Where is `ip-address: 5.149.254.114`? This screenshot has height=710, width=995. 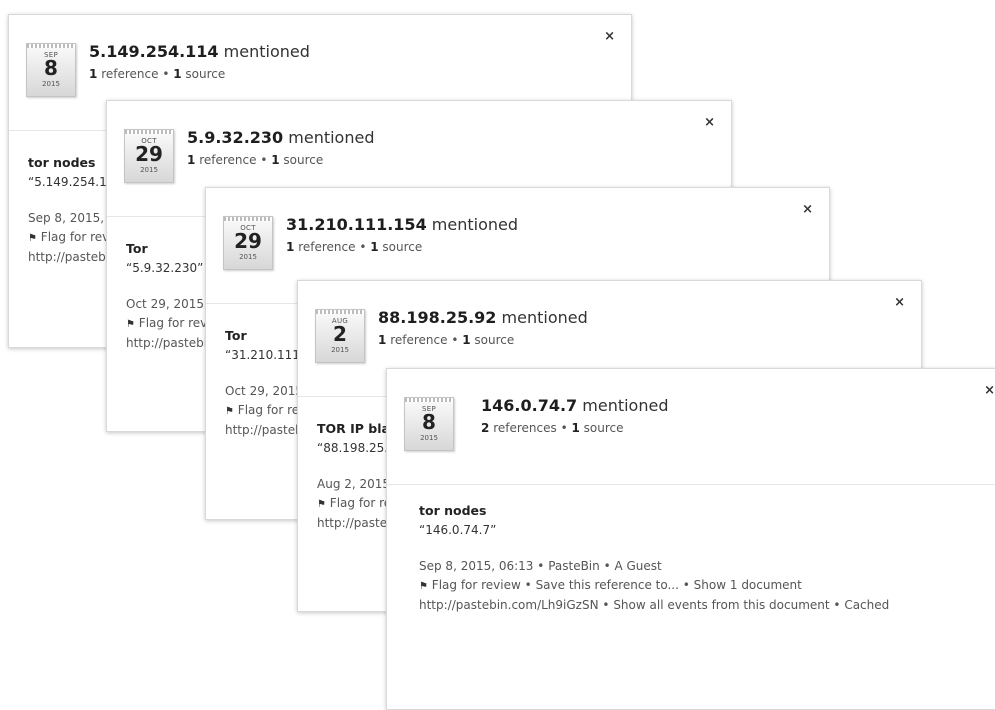
ip-address: 5.149.254.114 is located at coordinates (154, 51).